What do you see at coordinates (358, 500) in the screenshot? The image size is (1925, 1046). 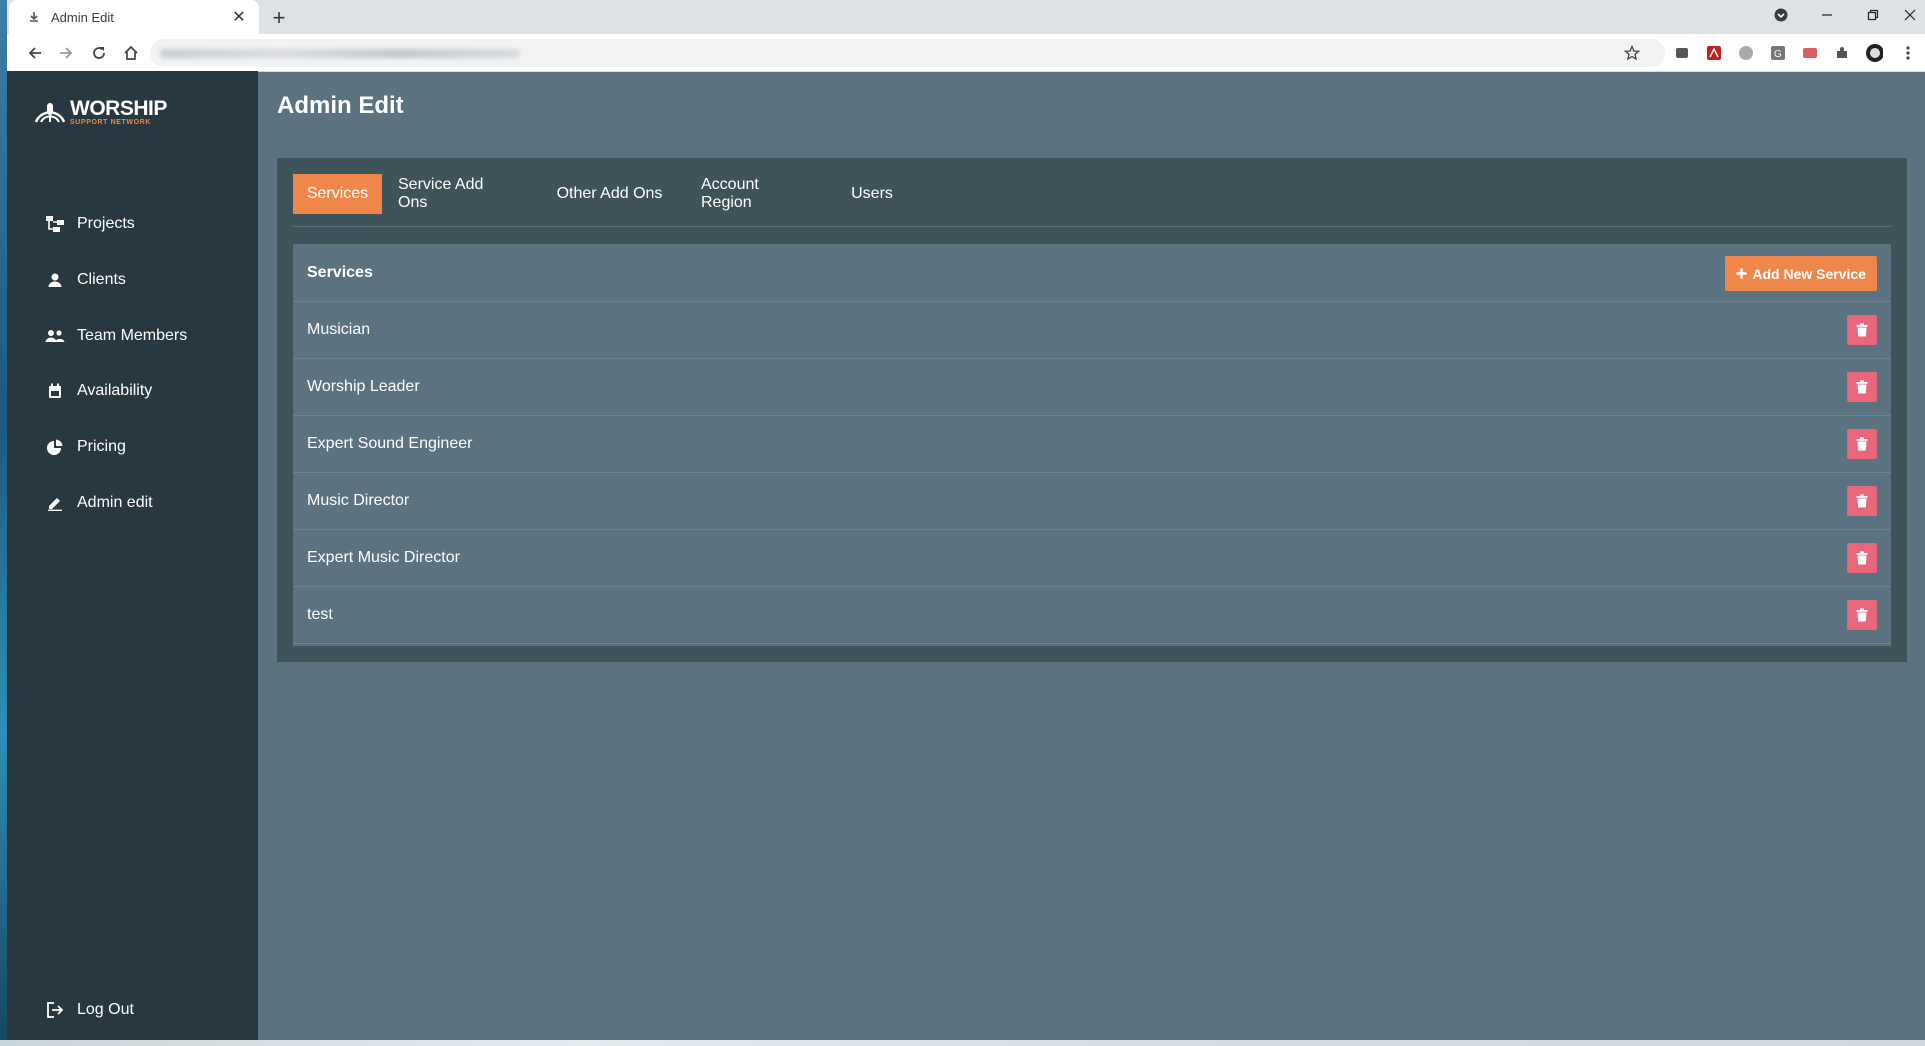 I see `service-name: Music Director` at bounding box center [358, 500].